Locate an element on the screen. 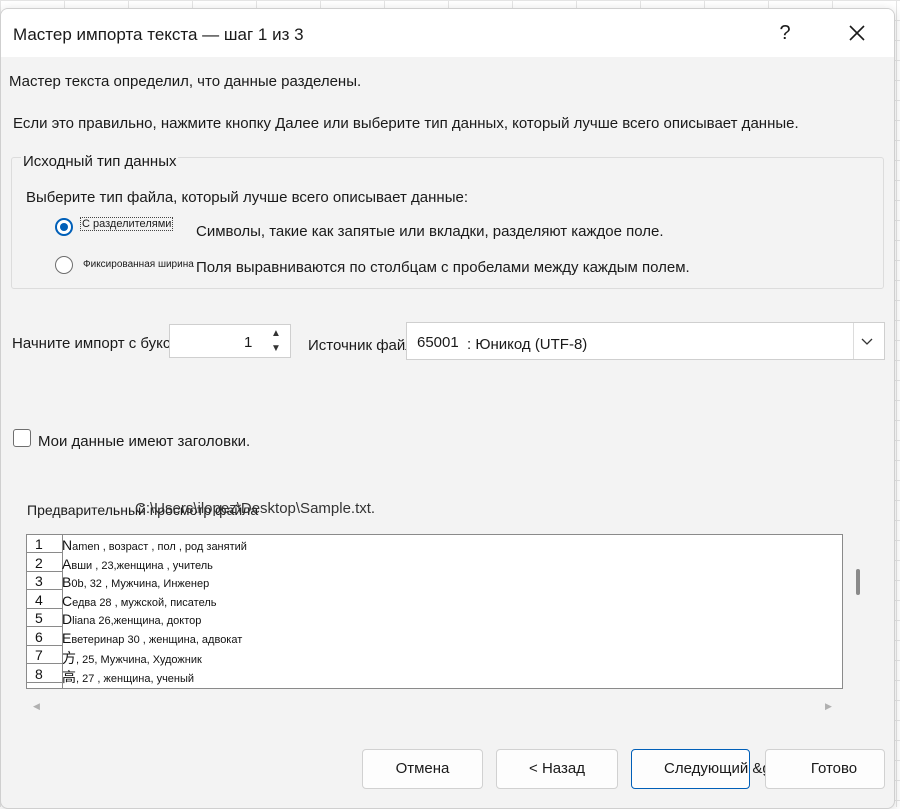 Image resolution: width=900 pixels, height=809 pixels. row-text: amen , возраст , пол , род занятий is located at coordinates (159, 547).